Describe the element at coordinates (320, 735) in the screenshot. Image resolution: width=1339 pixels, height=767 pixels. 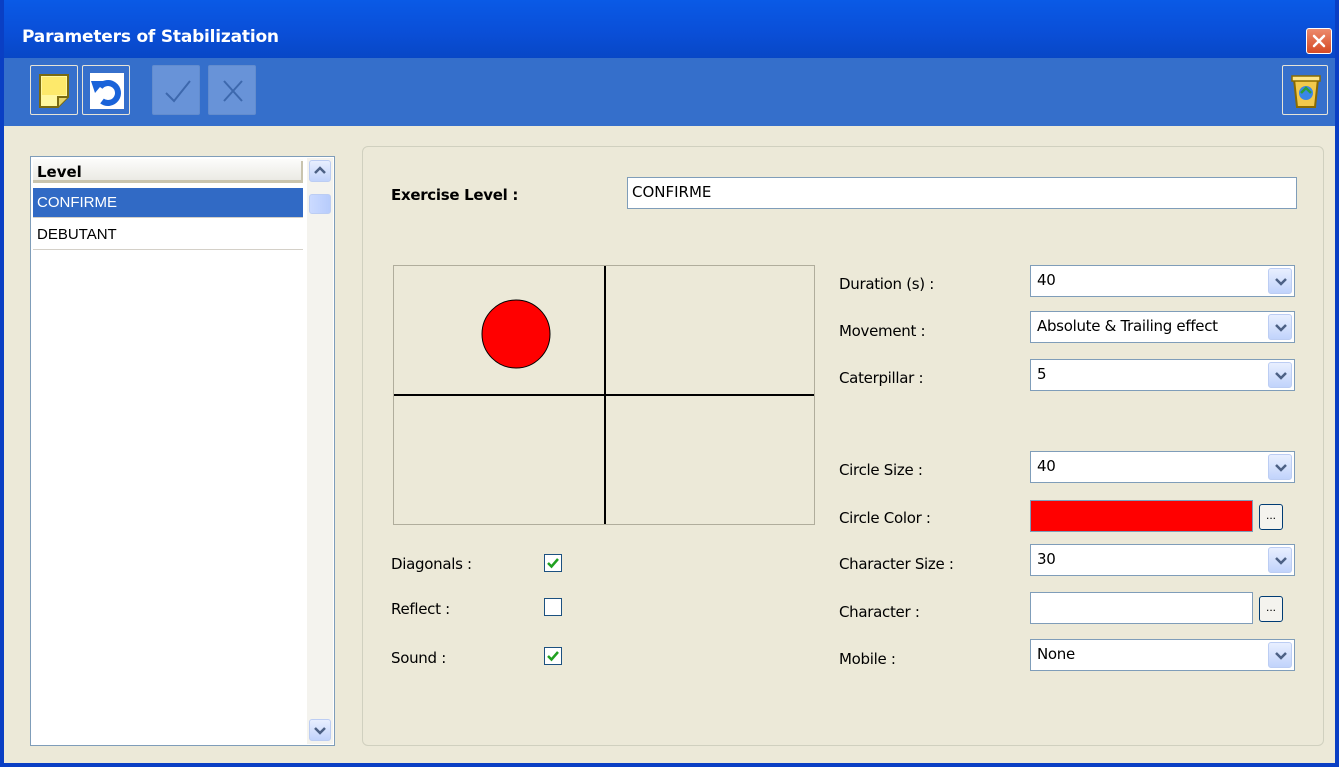
I see `chevron-down-icon` at that location.